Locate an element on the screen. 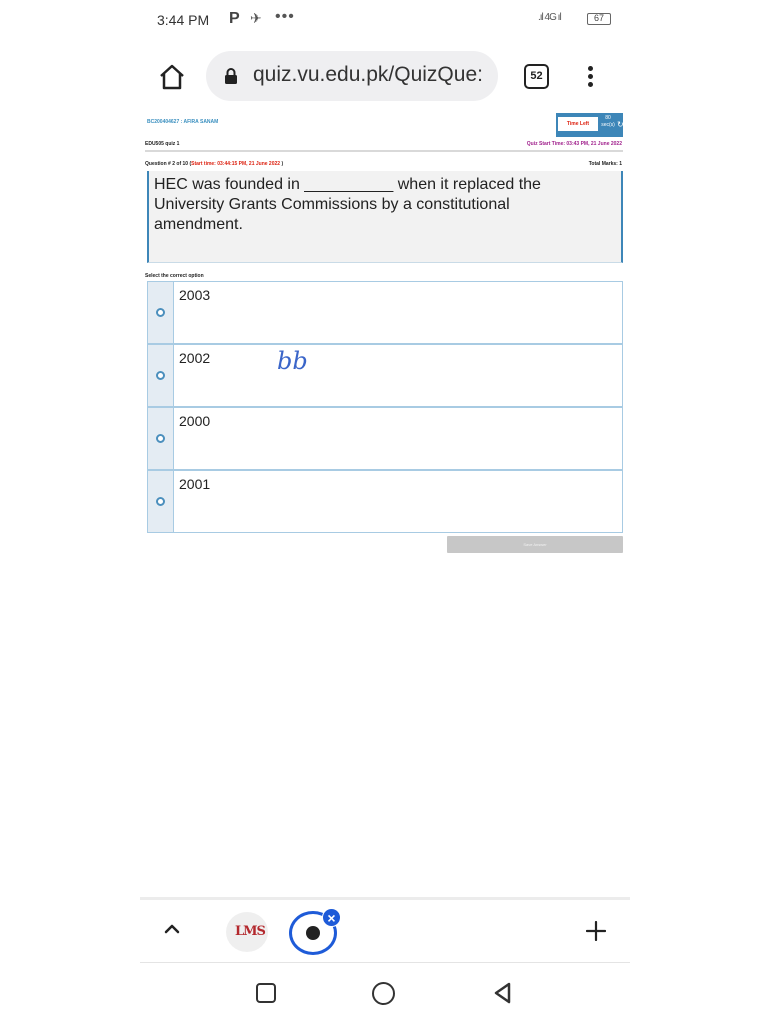 The image size is (768, 1024). signal-icon: .ıl 4G ıl is located at coordinates (550, 17).